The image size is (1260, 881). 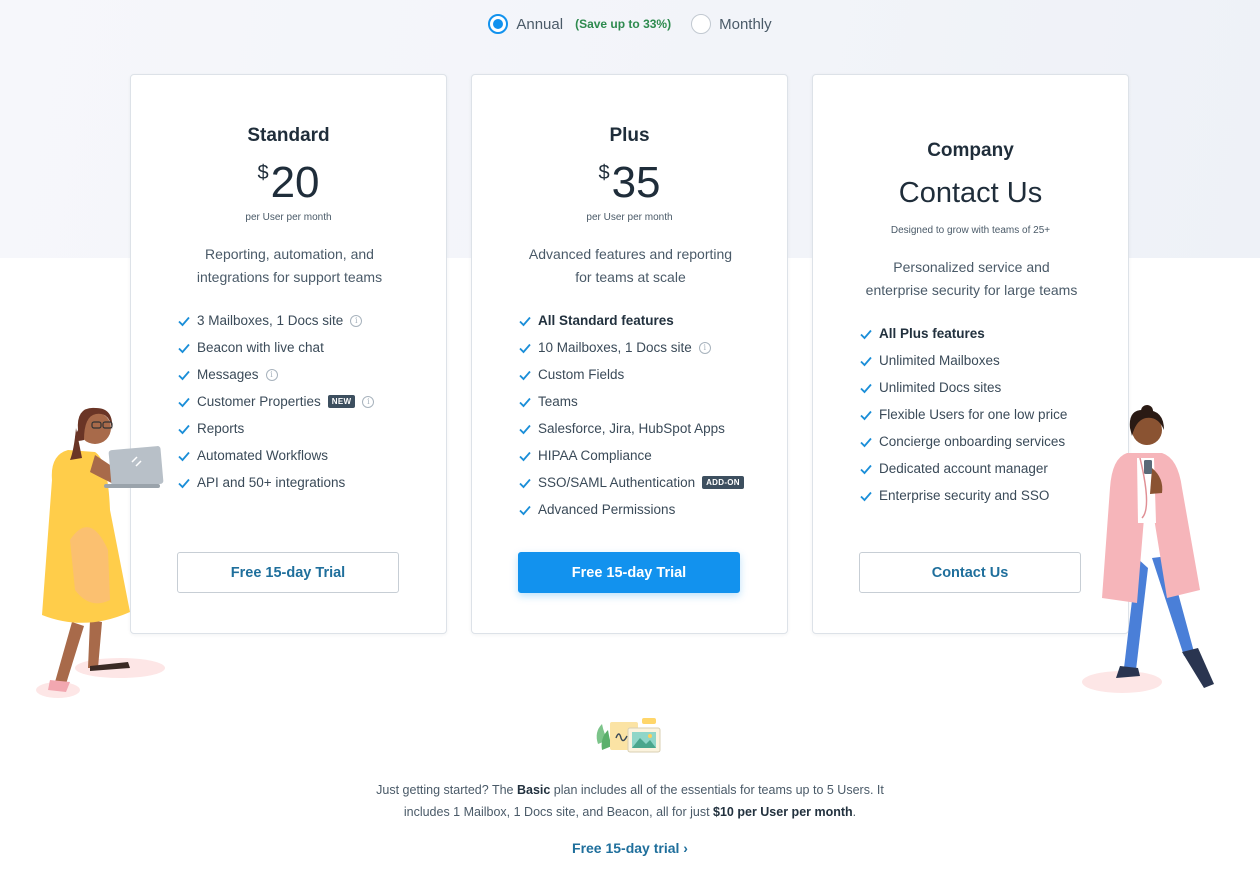 I want to click on feature-label: All Plus features, so click(x=932, y=333).